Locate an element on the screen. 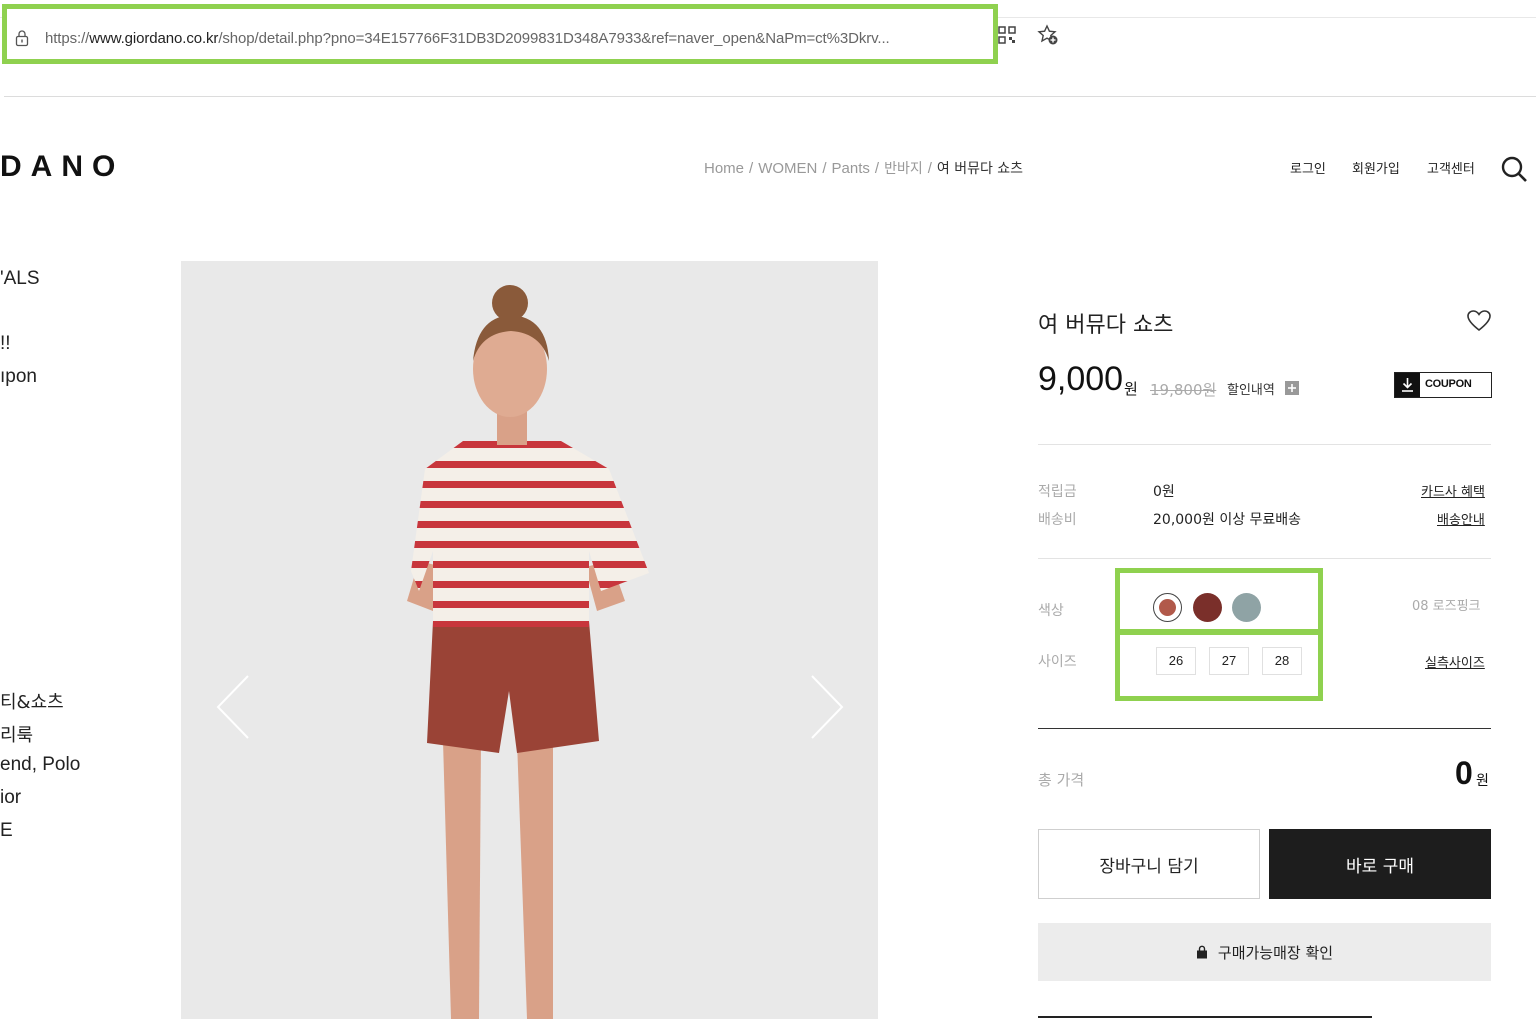 The height and width of the screenshot is (1019, 1536). card-benefit-link: 카드사 혜택 is located at coordinates (1453, 490).